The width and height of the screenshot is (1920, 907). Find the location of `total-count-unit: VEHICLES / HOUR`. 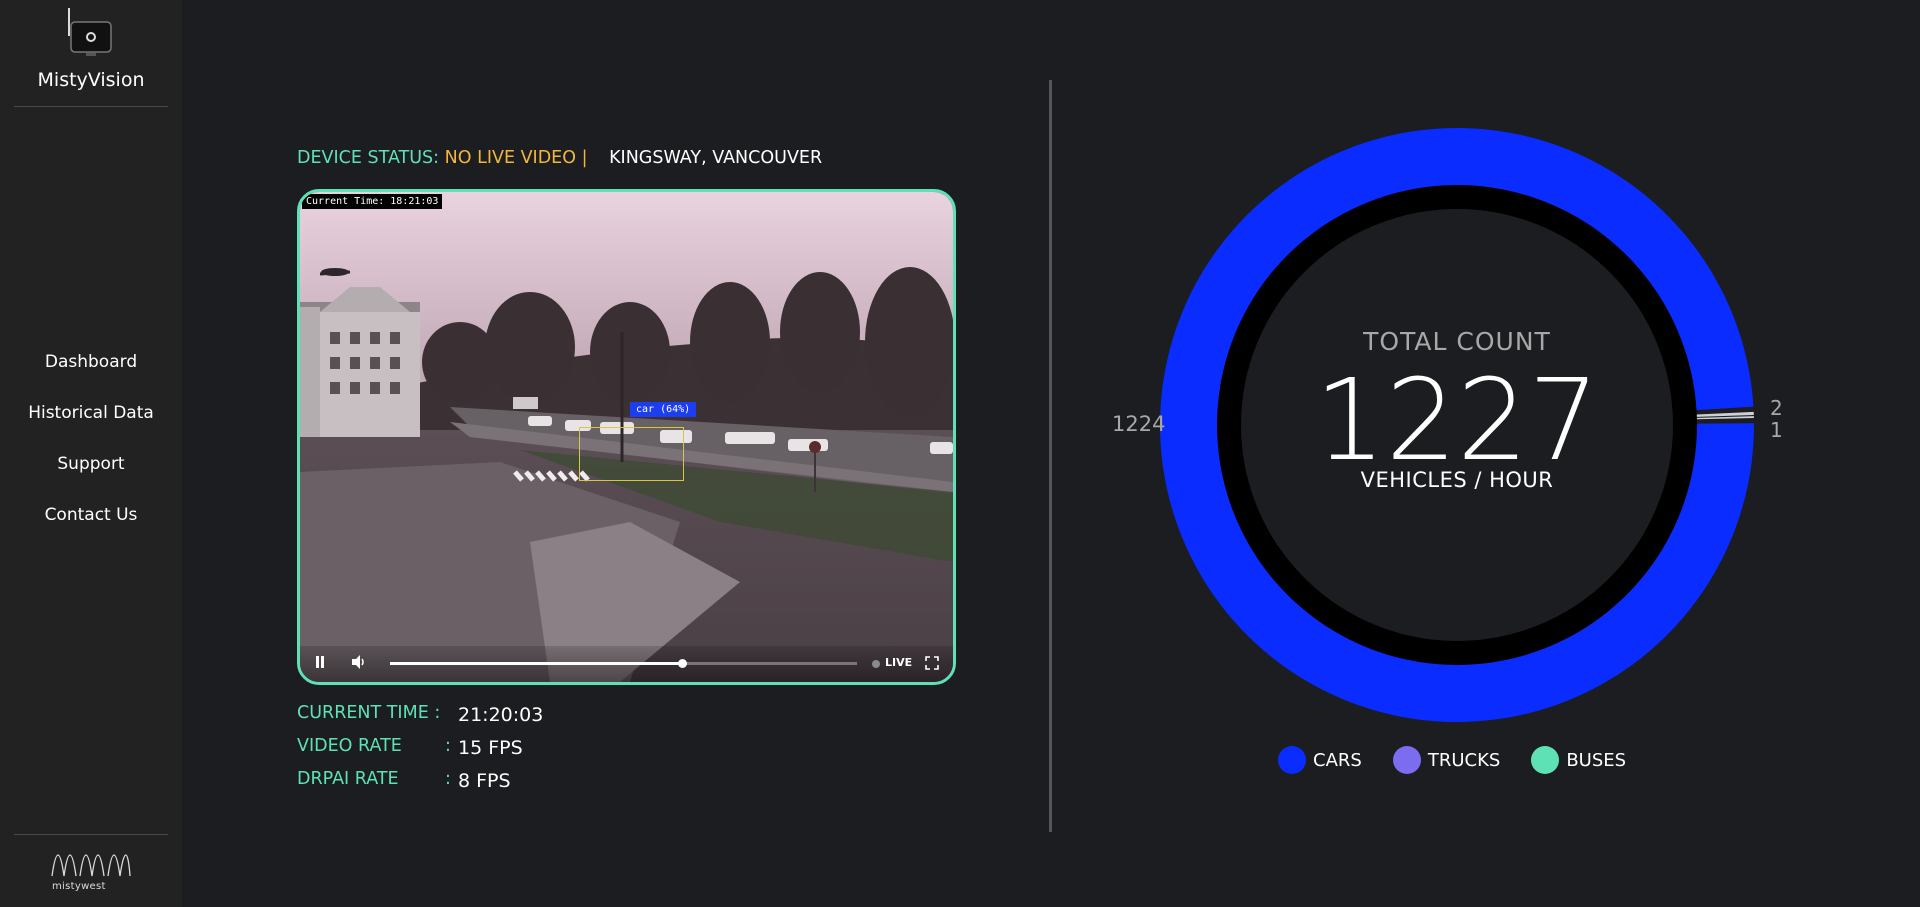

total-count-unit: VEHICLES / HOUR is located at coordinates (1457, 480).